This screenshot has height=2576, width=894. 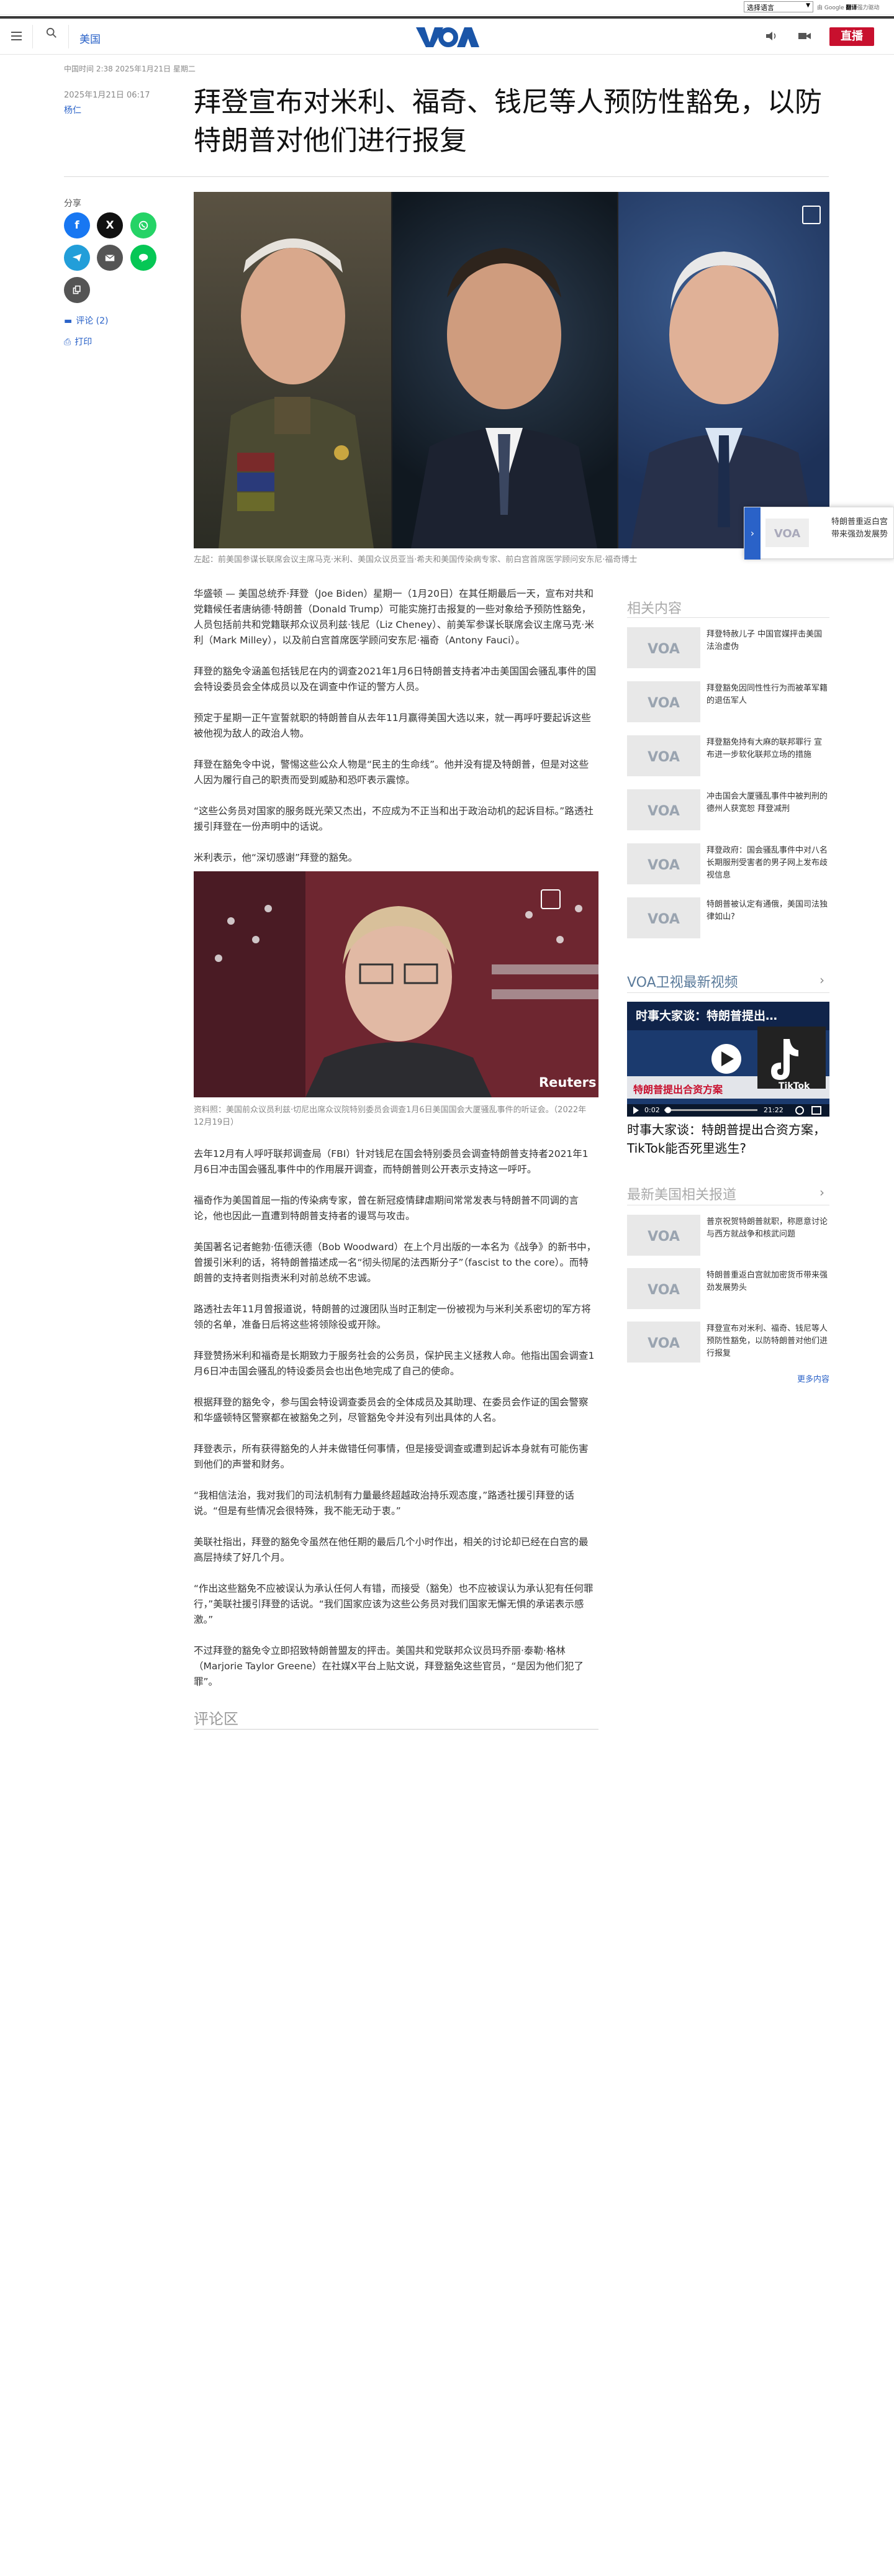 What do you see at coordinates (765, 640) in the screenshot?
I see `related-title: 拜登特赦儿子 中国官媒抨击美国法治虚伪` at bounding box center [765, 640].